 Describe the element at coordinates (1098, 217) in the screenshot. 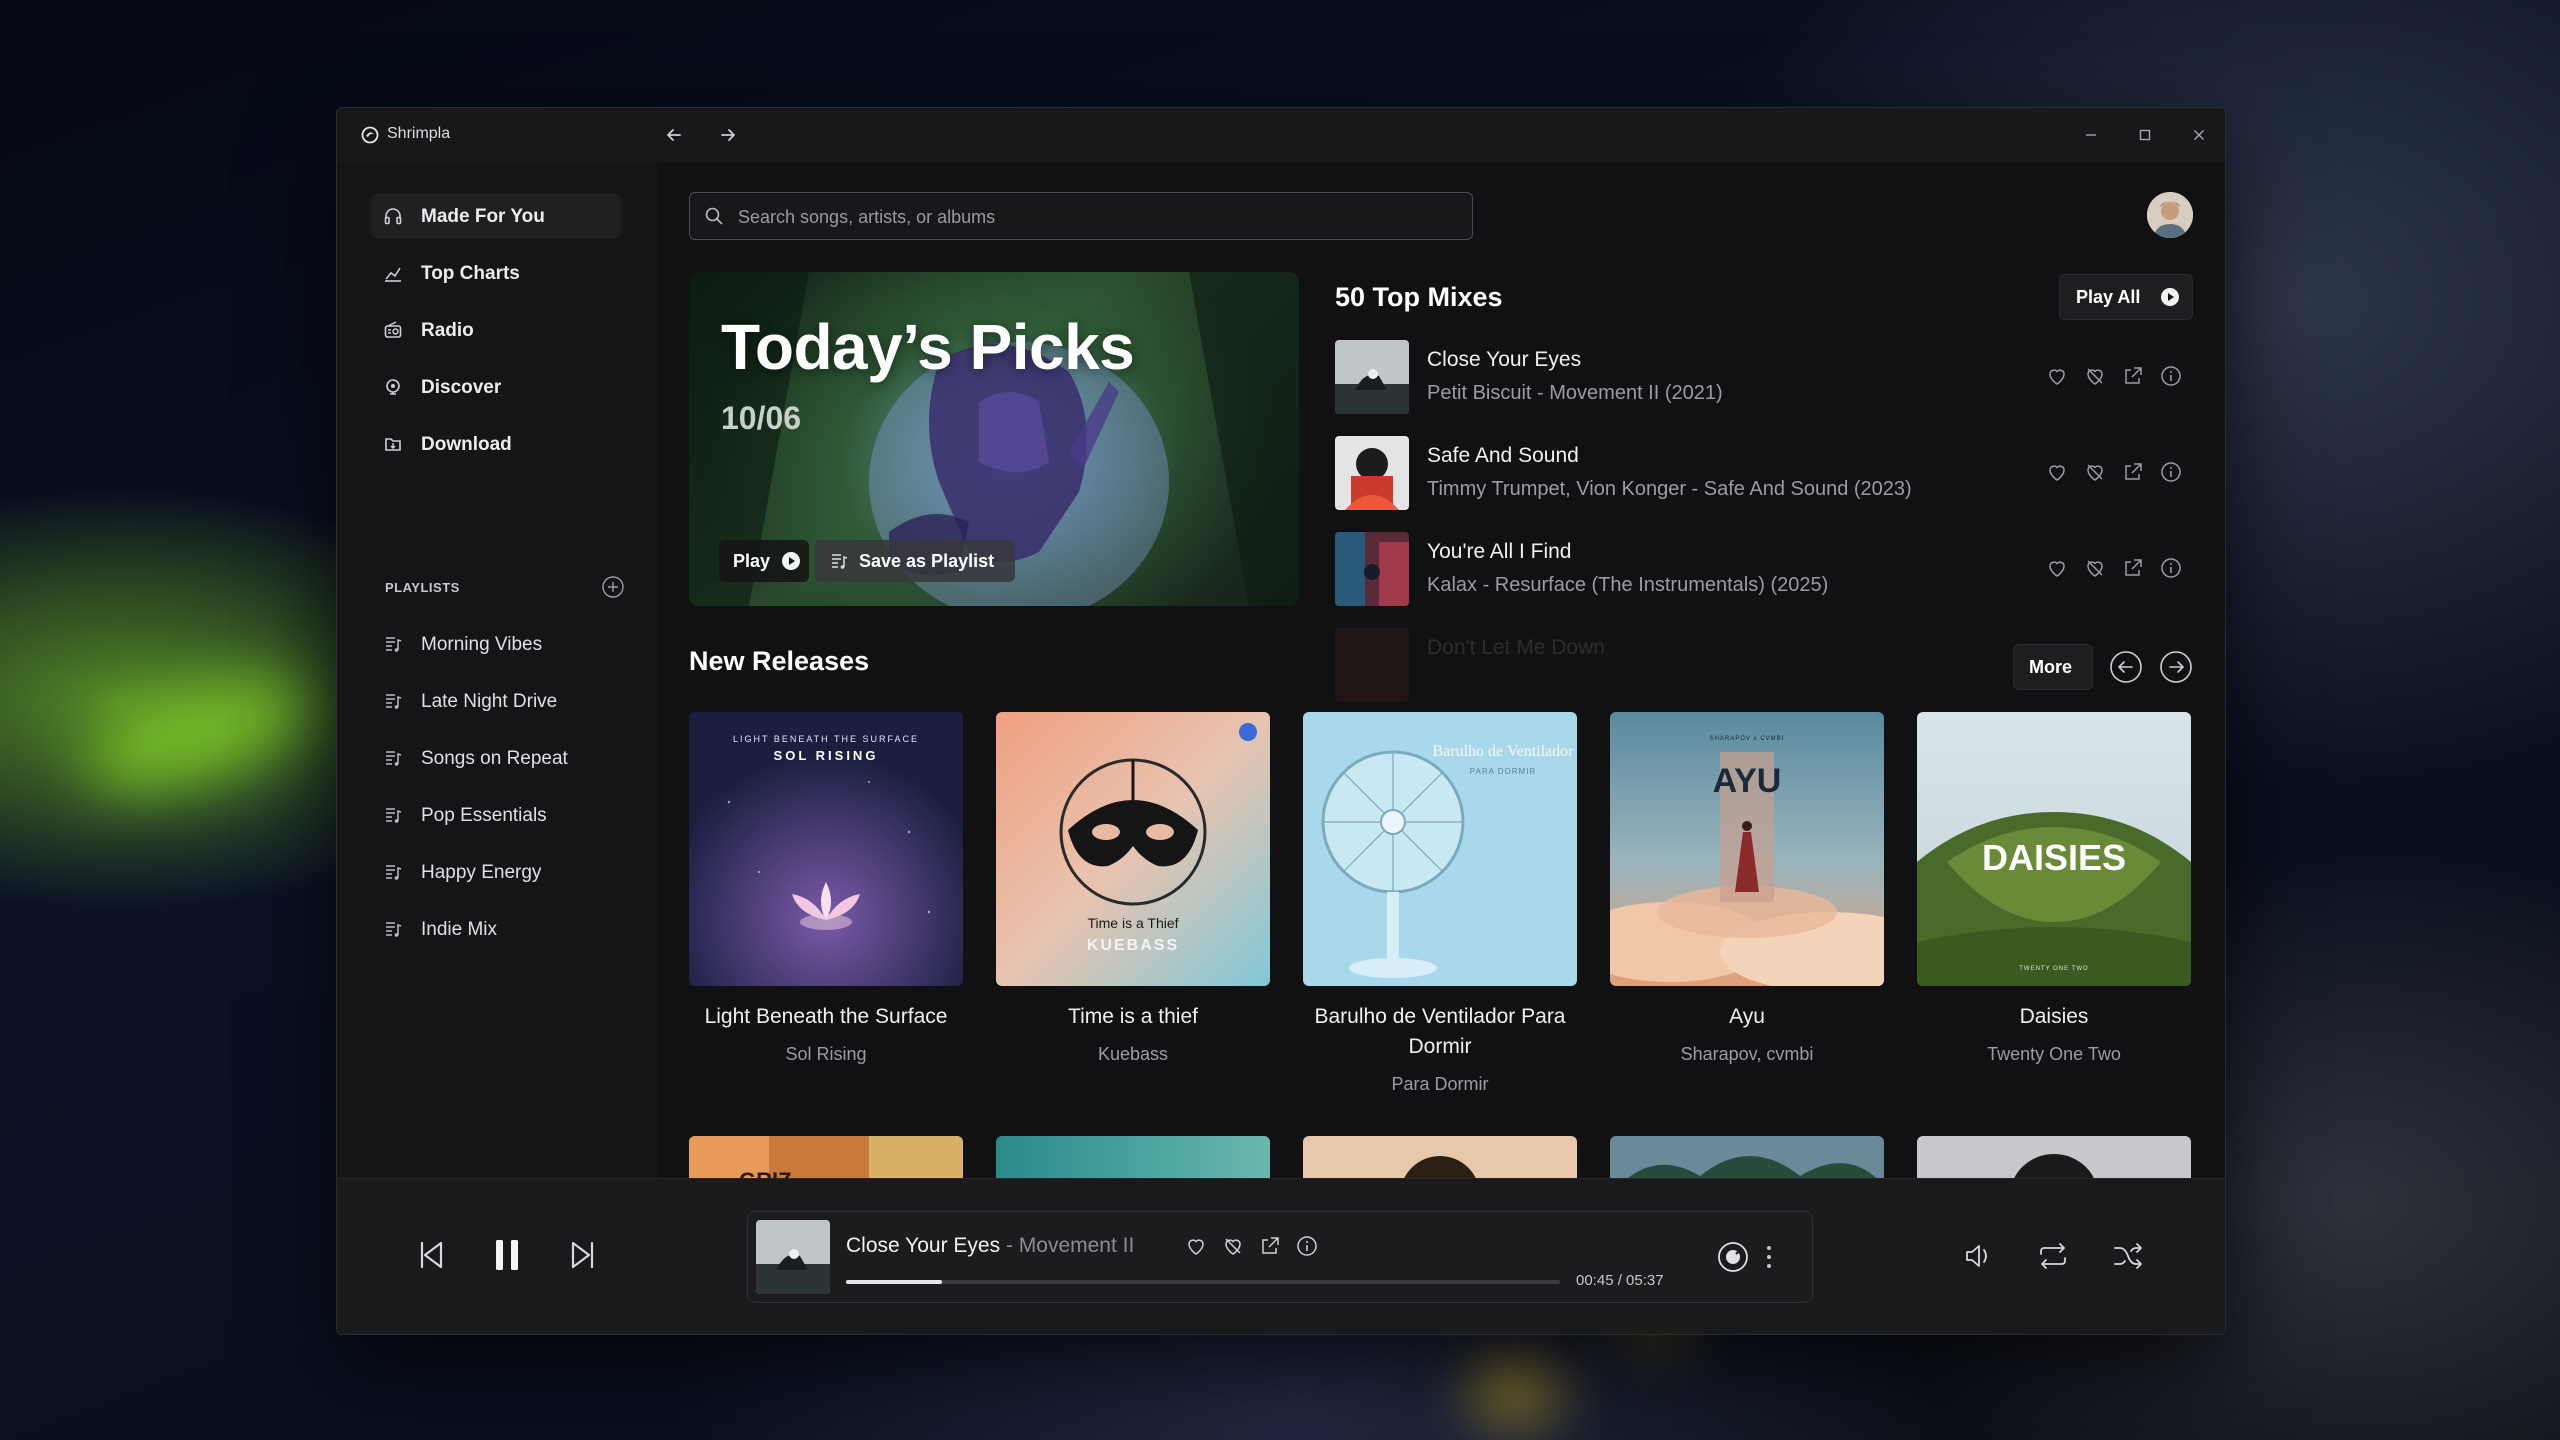

I see `search-input` at that location.